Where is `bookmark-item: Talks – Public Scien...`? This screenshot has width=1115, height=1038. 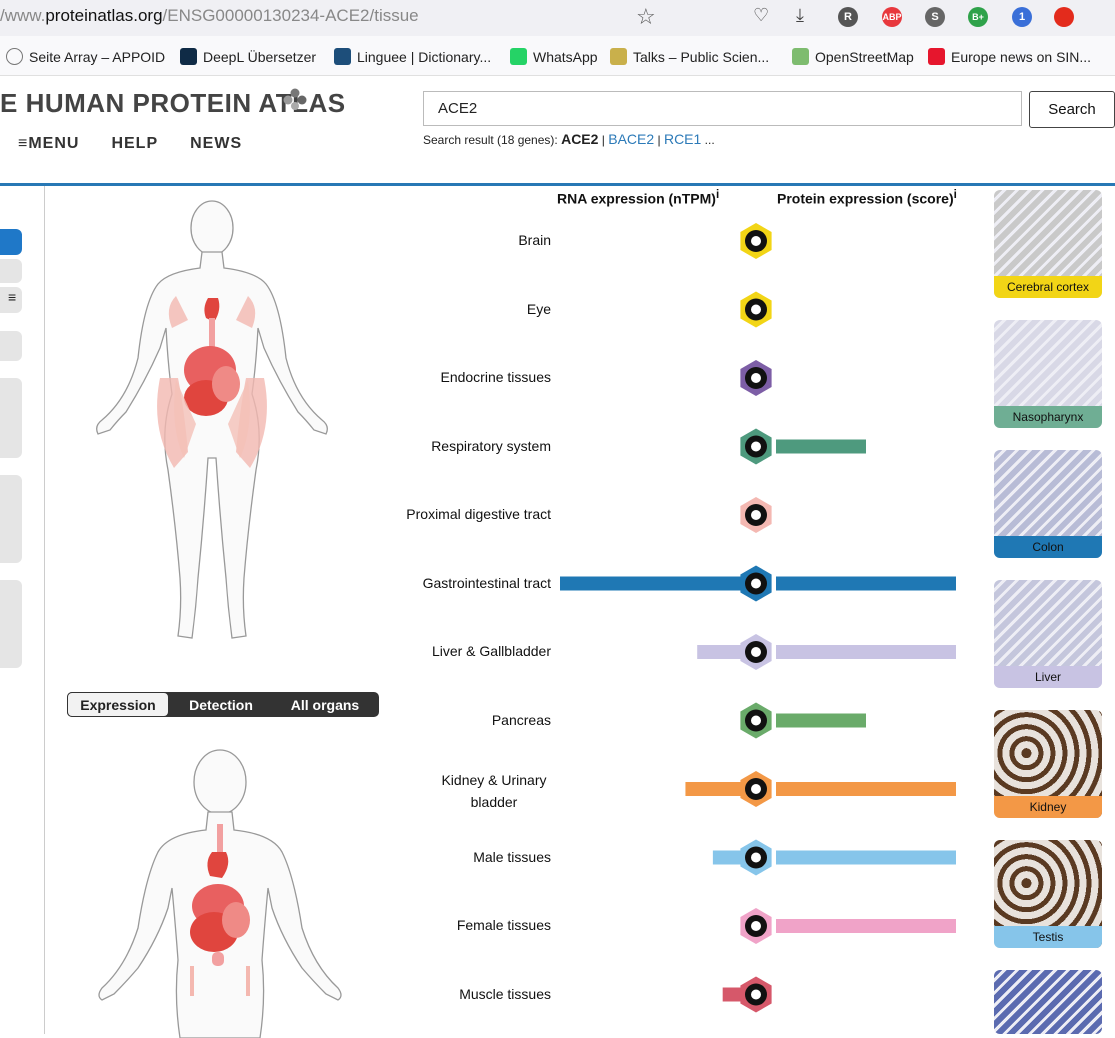 bookmark-item: Talks – Public Scien... is located at coordinates (689, 56).